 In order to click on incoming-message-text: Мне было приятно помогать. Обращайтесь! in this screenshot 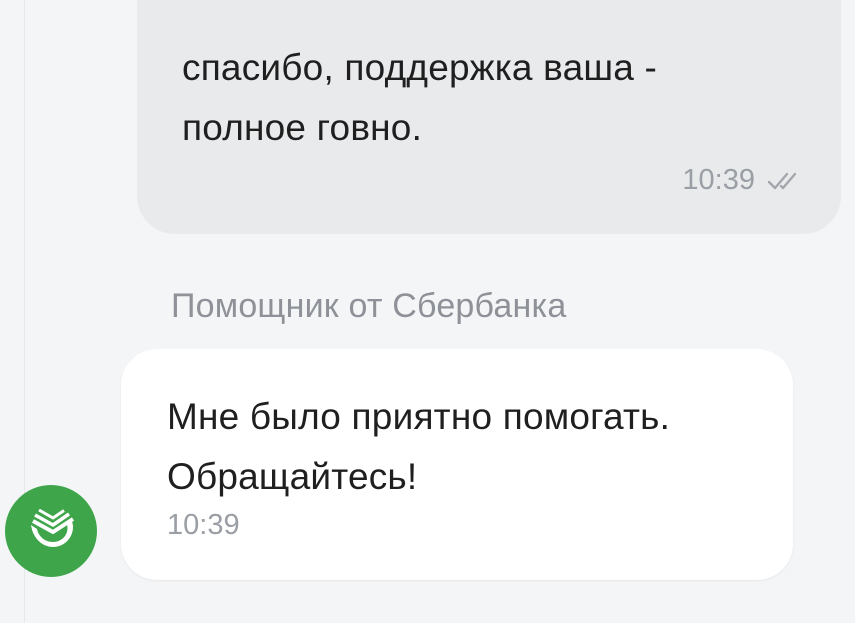, I will do `click(472, 447)`.